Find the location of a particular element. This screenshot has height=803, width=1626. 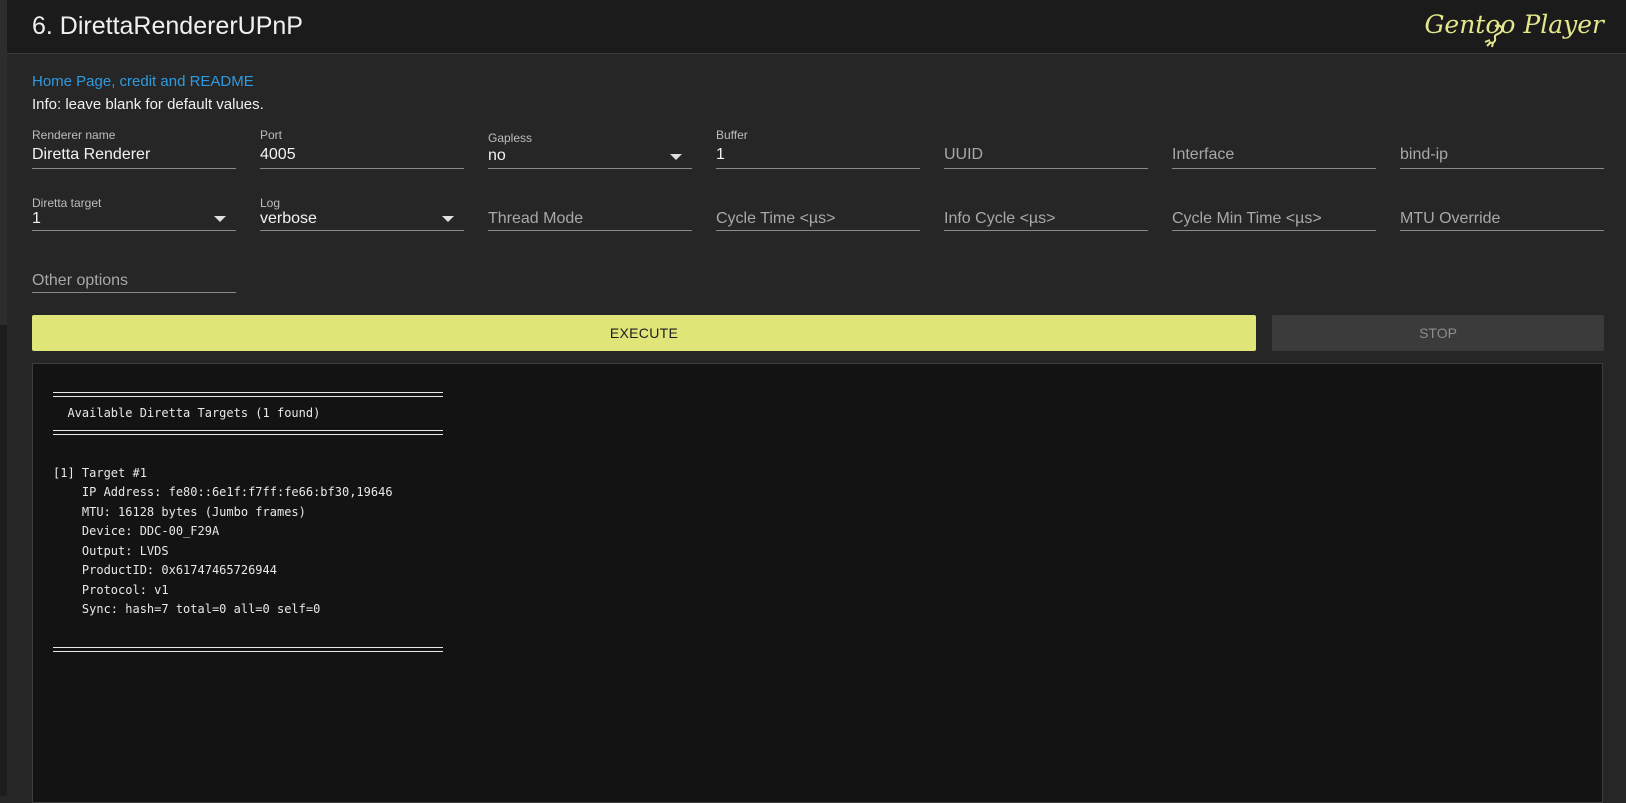

thread-mode-placeholder: Thread Mode is located at coordinates (535, 219).